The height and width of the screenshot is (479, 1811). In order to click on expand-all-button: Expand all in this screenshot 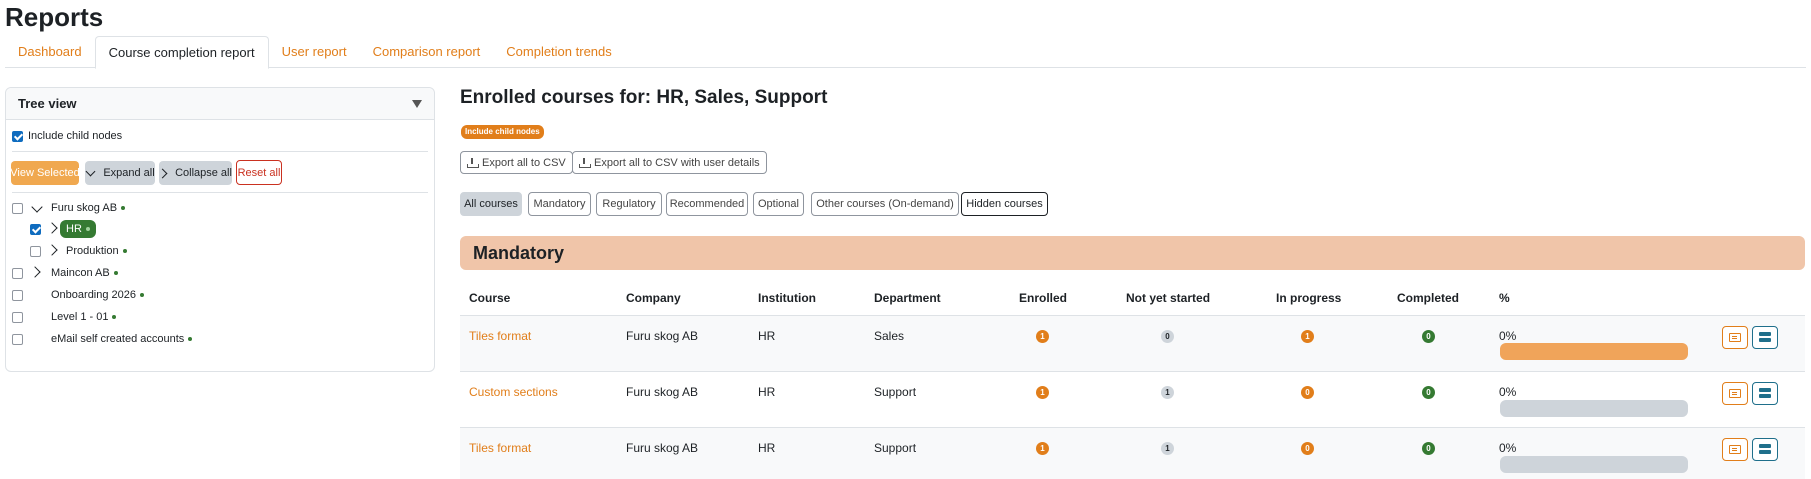, I will do `click(120, 173)`.